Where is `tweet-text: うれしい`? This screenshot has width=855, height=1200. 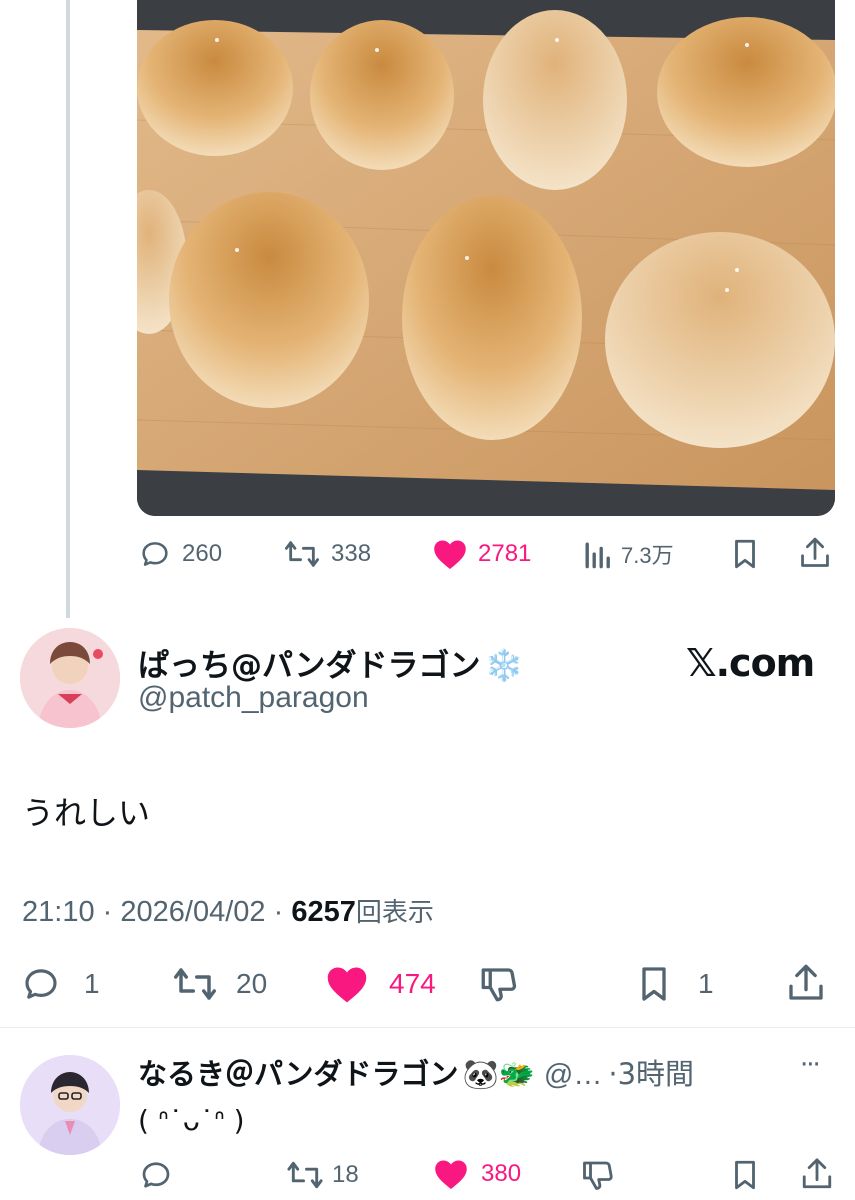
tweet-text: うれしい is located at coordinates (86, 813).